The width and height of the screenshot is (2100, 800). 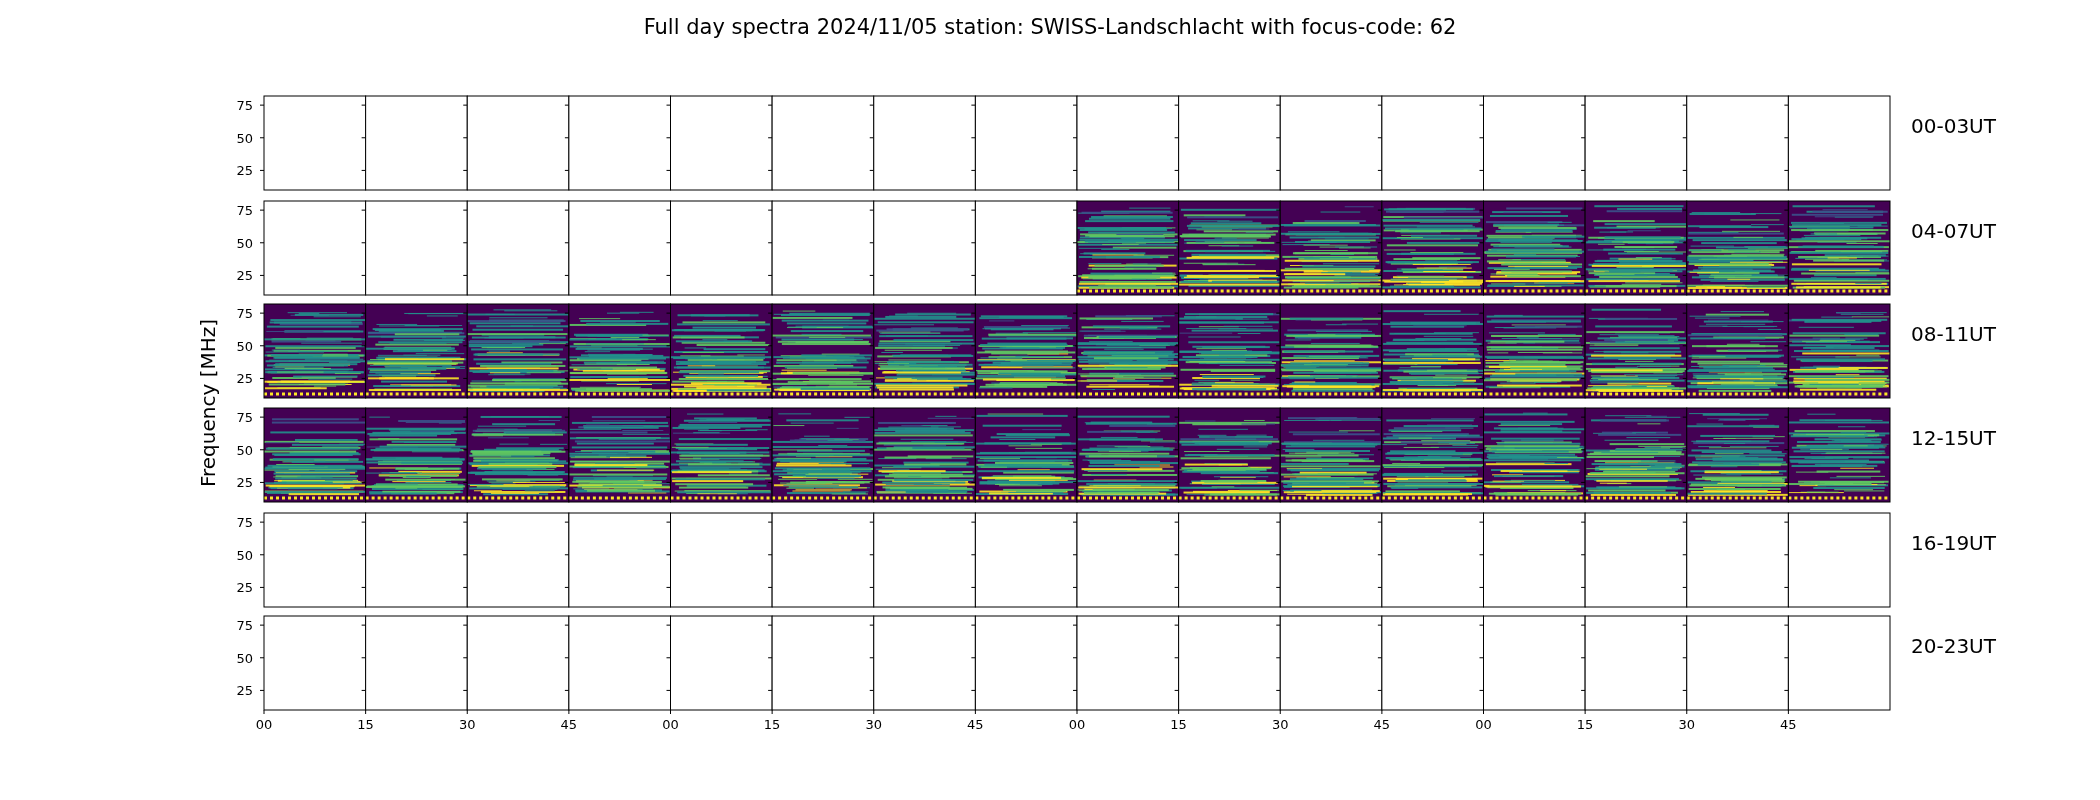 I want to click on row-time-label: 08-11UT, so click(x=1953, y=334).